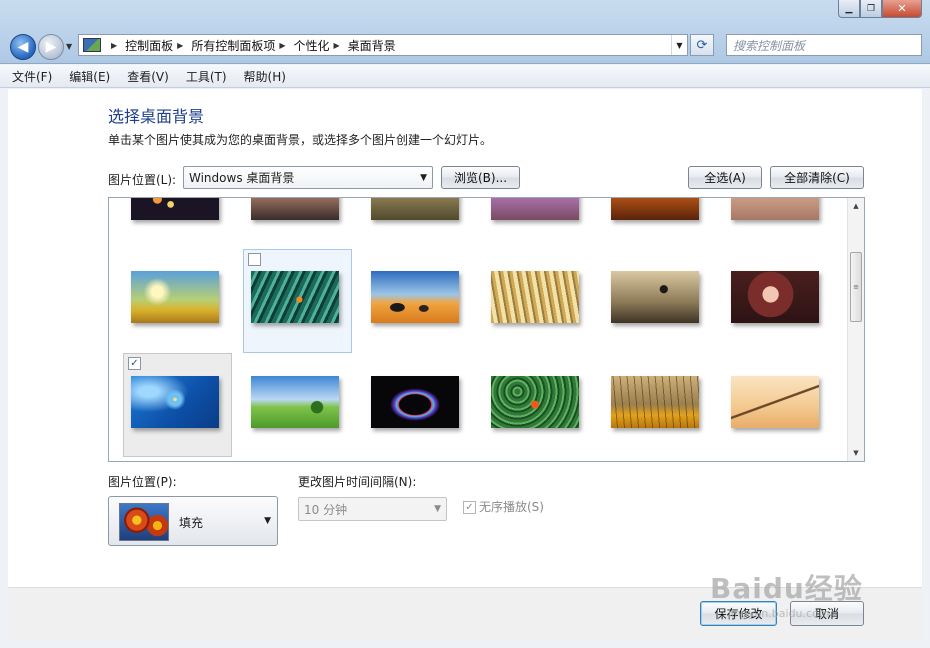 This screenshot has width=930, height=648. Describe the element at coordinates (357, 482) in the screenshot. I see `interval-label: 更改图片时间间隔(N):` at that location.